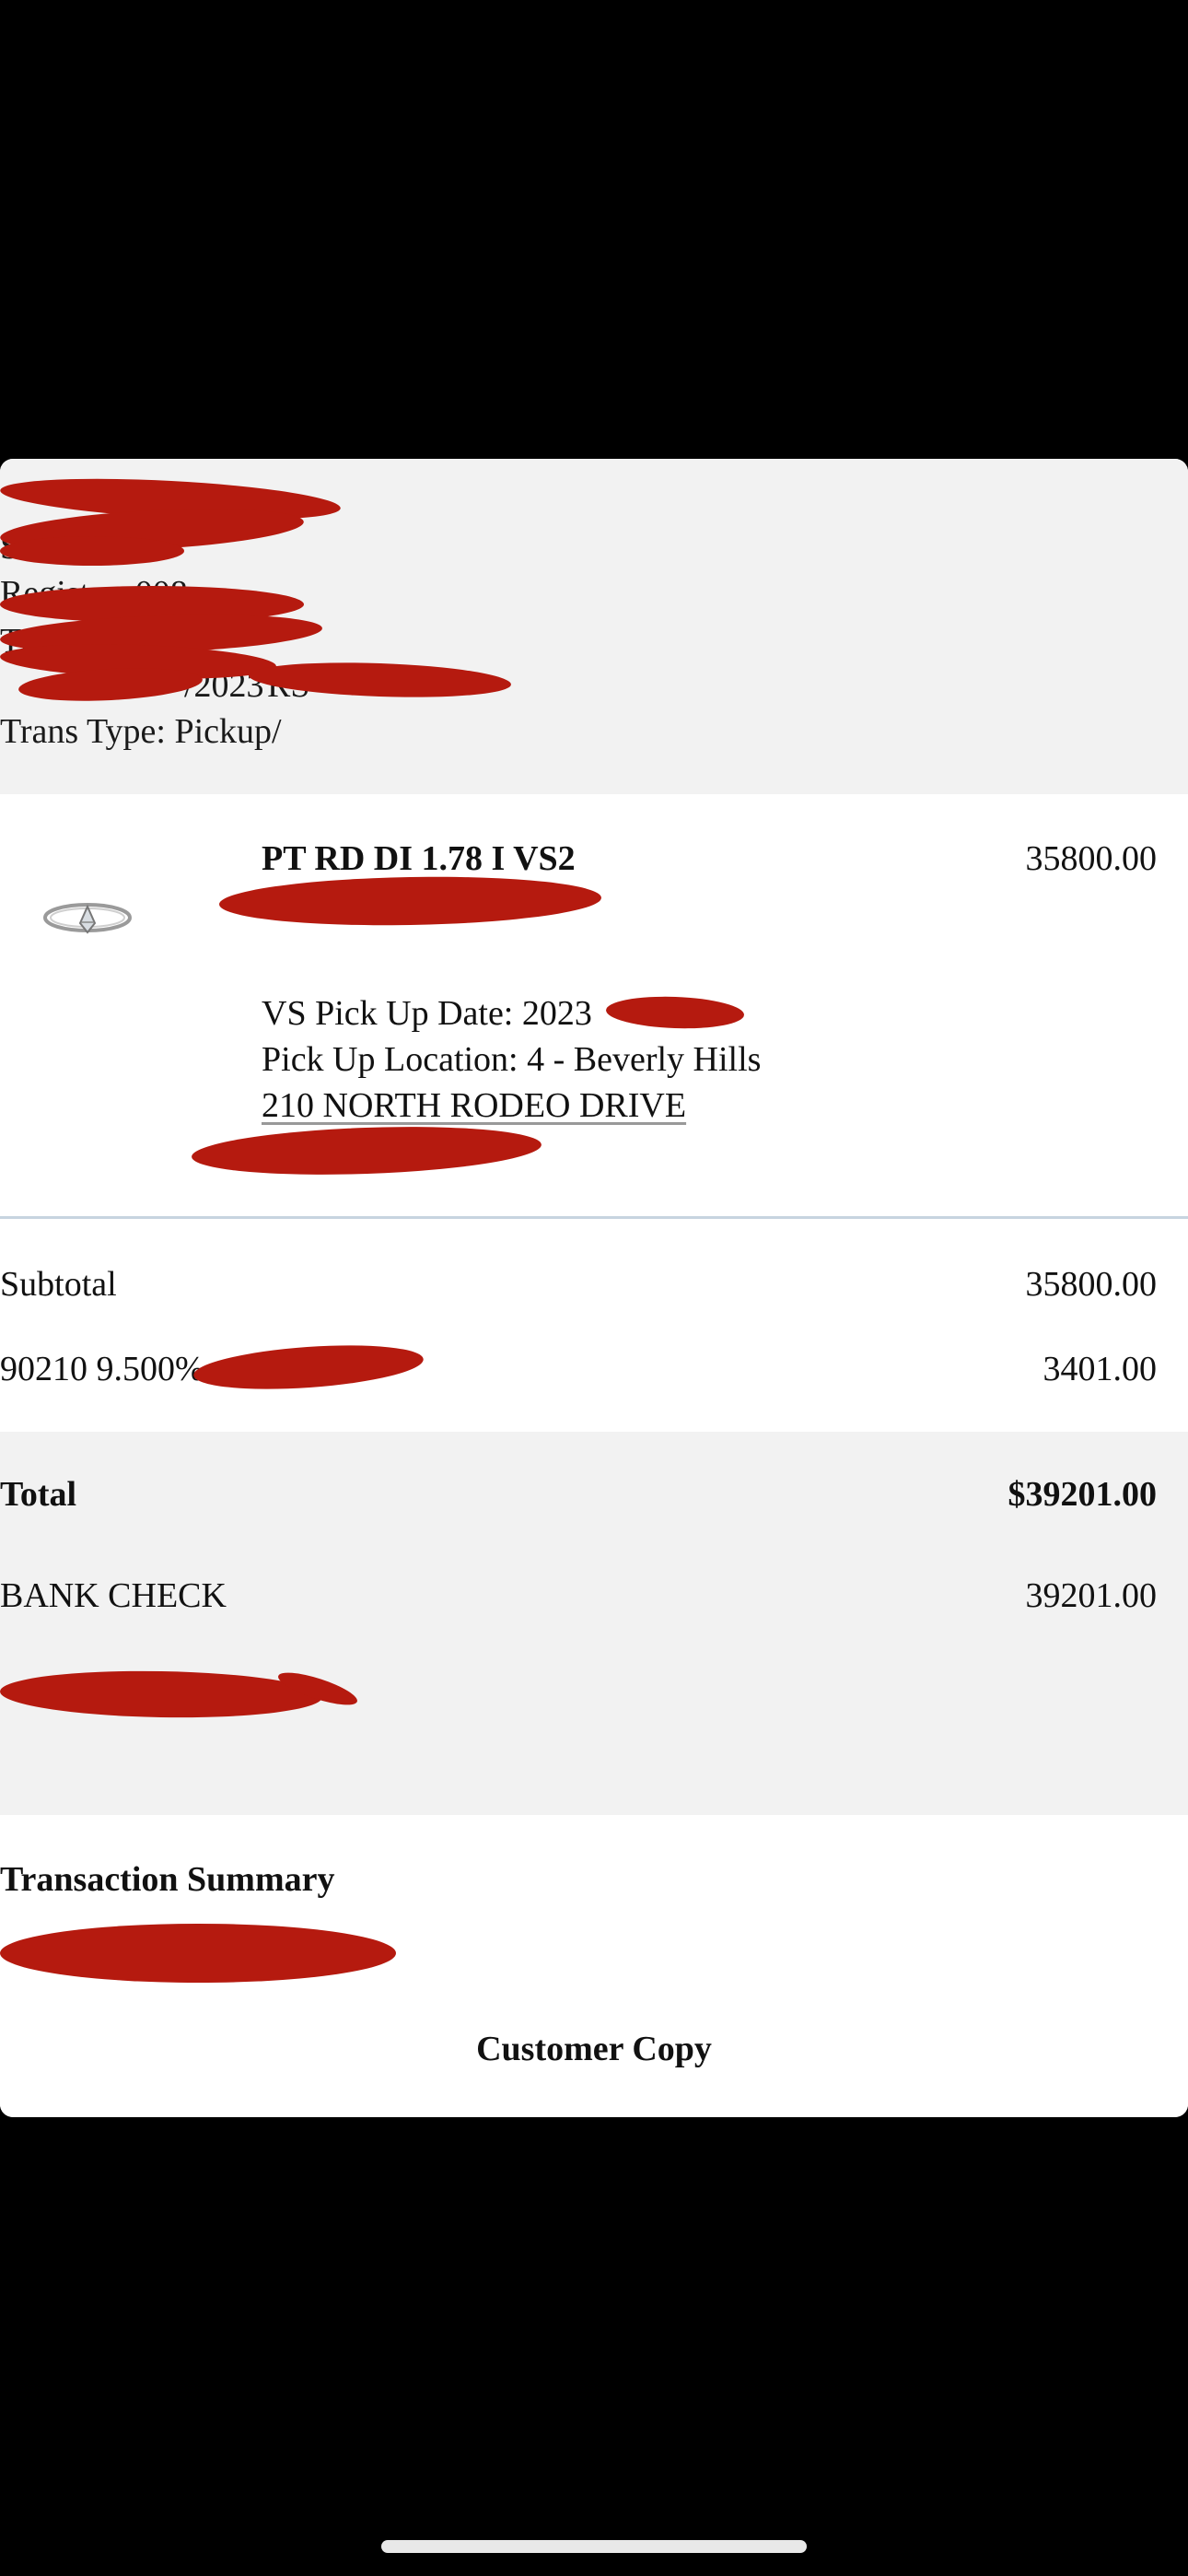  What do you see at coordinates (38, 1494) in the screenshot?
I see `total-label: Total` at bounding box center [38, 1494].